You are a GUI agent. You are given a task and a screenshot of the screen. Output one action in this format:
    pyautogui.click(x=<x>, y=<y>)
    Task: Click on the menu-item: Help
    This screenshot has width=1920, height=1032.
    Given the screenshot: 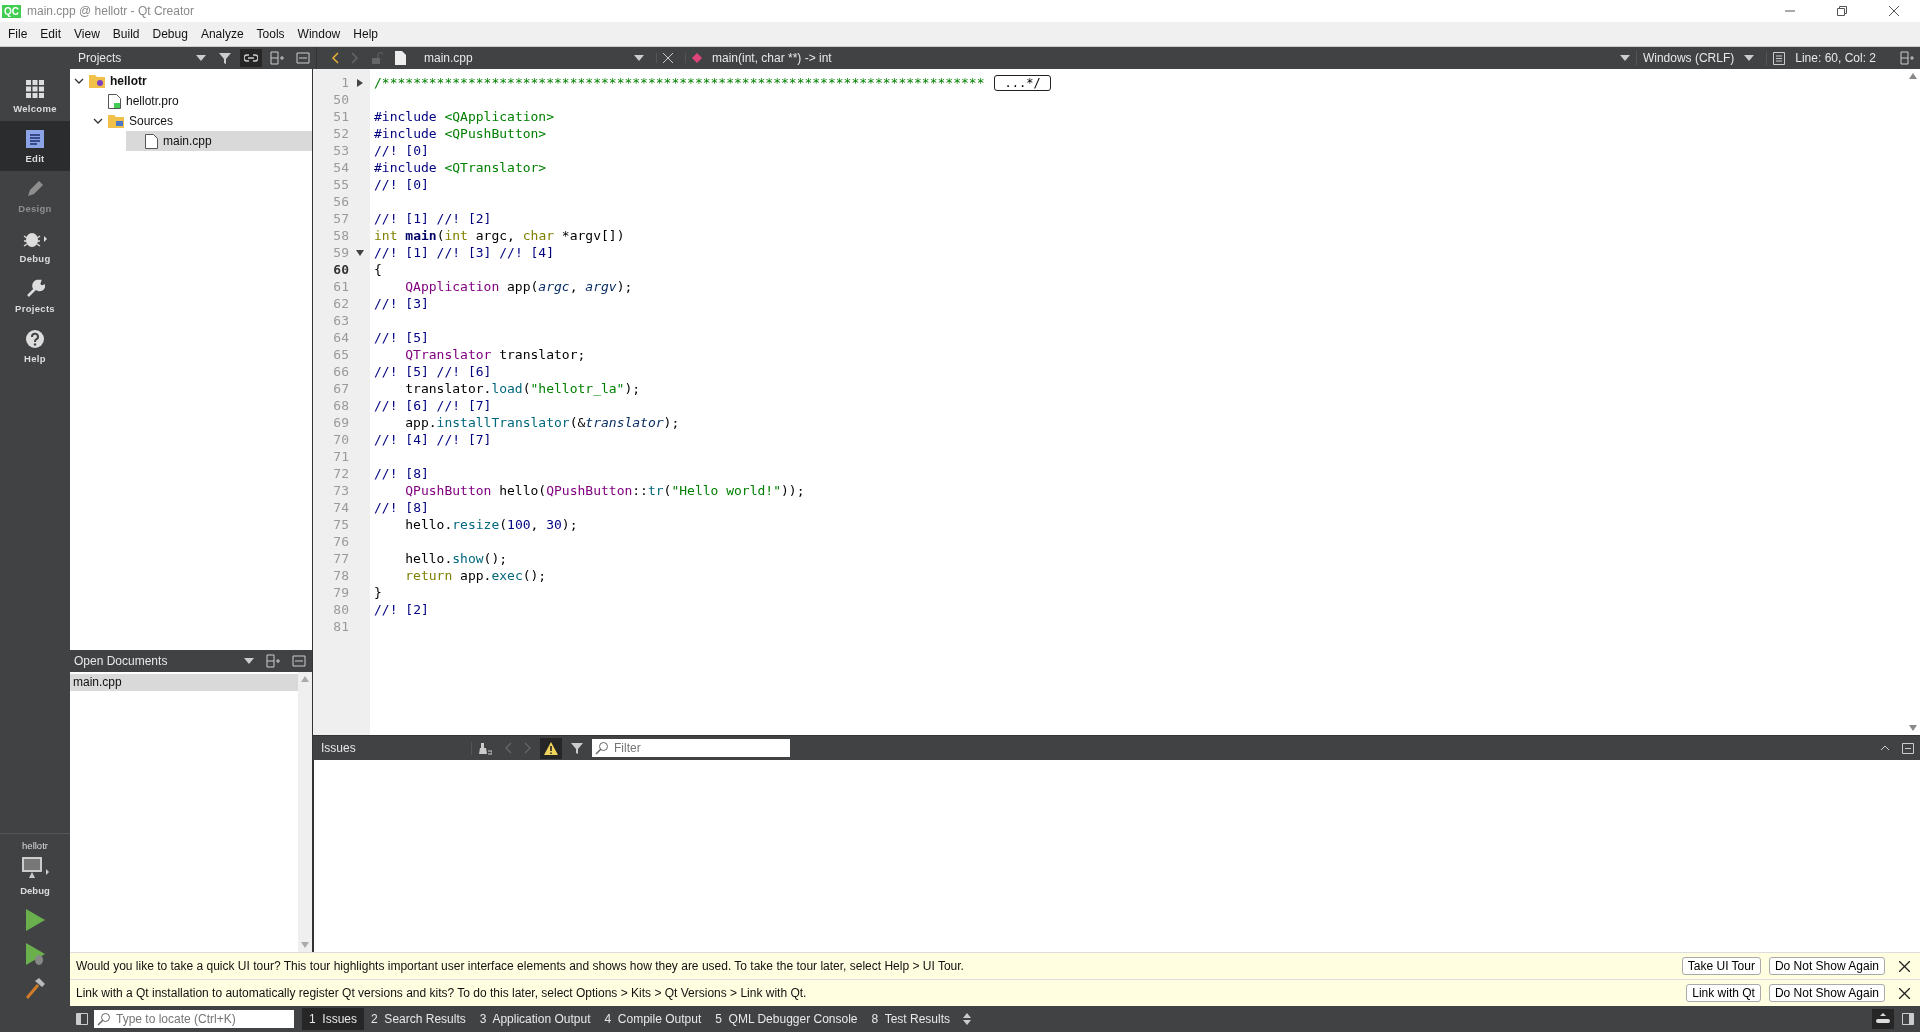 What is the action you would take?
    pyautogui.click(x=365, y=34)
    